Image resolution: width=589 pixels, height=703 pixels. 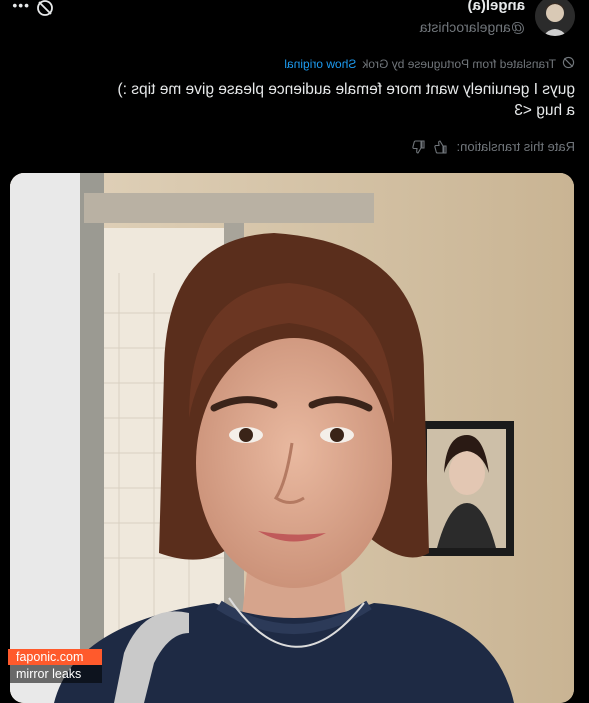 I want to click on thumbs-down-icon, so click(x=419, y=146).